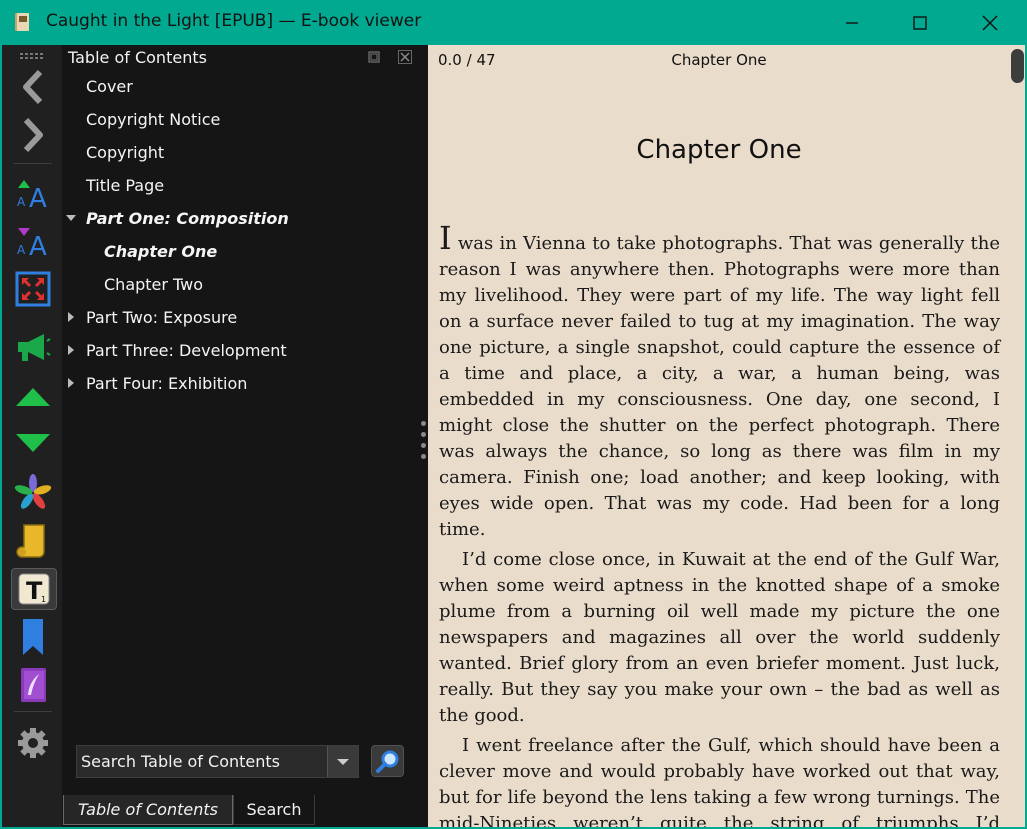  I want to click on read-aloud-icon, so click(34, 347).